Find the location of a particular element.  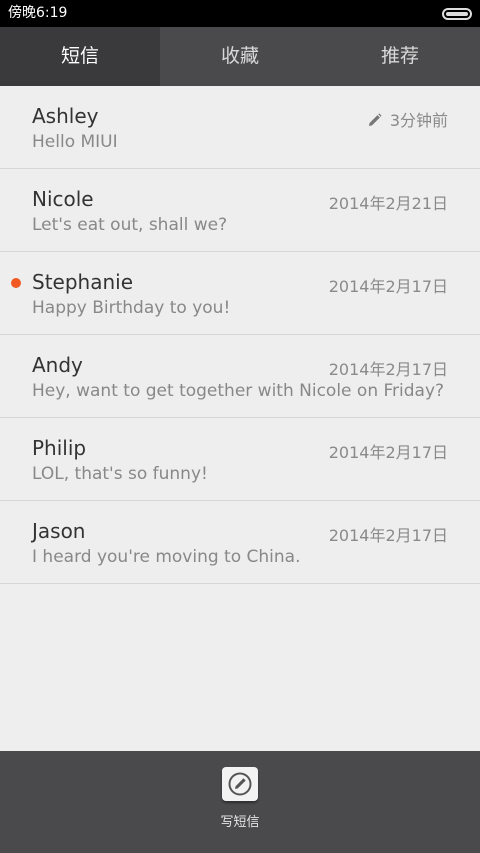

contact-name: Stephanie is located at coordinates (83, 282).